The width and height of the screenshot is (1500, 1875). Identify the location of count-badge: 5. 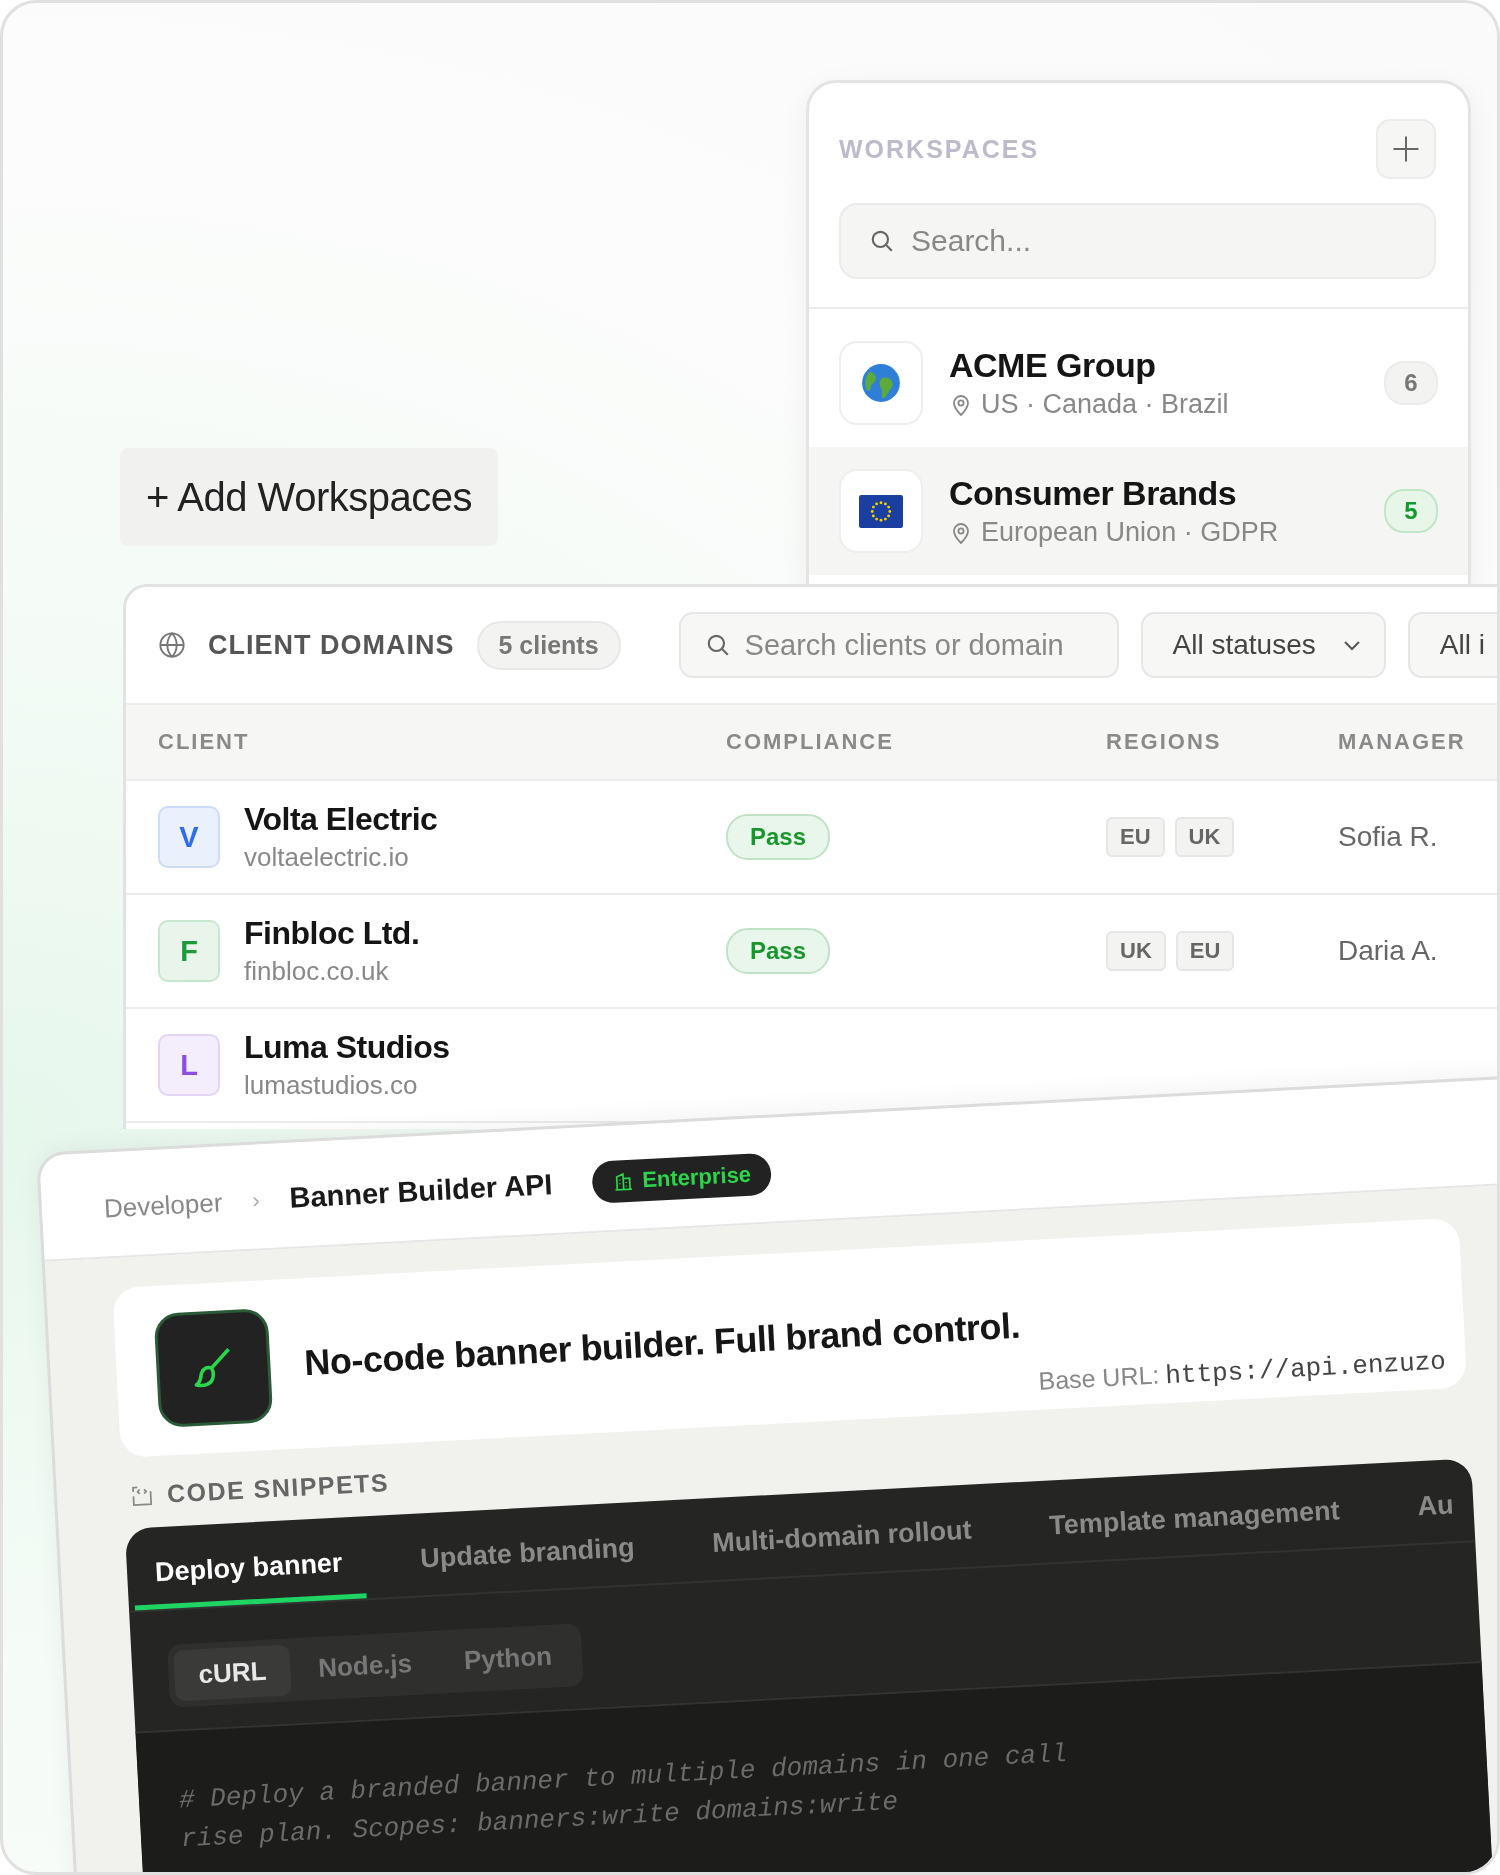
(1411, 511).